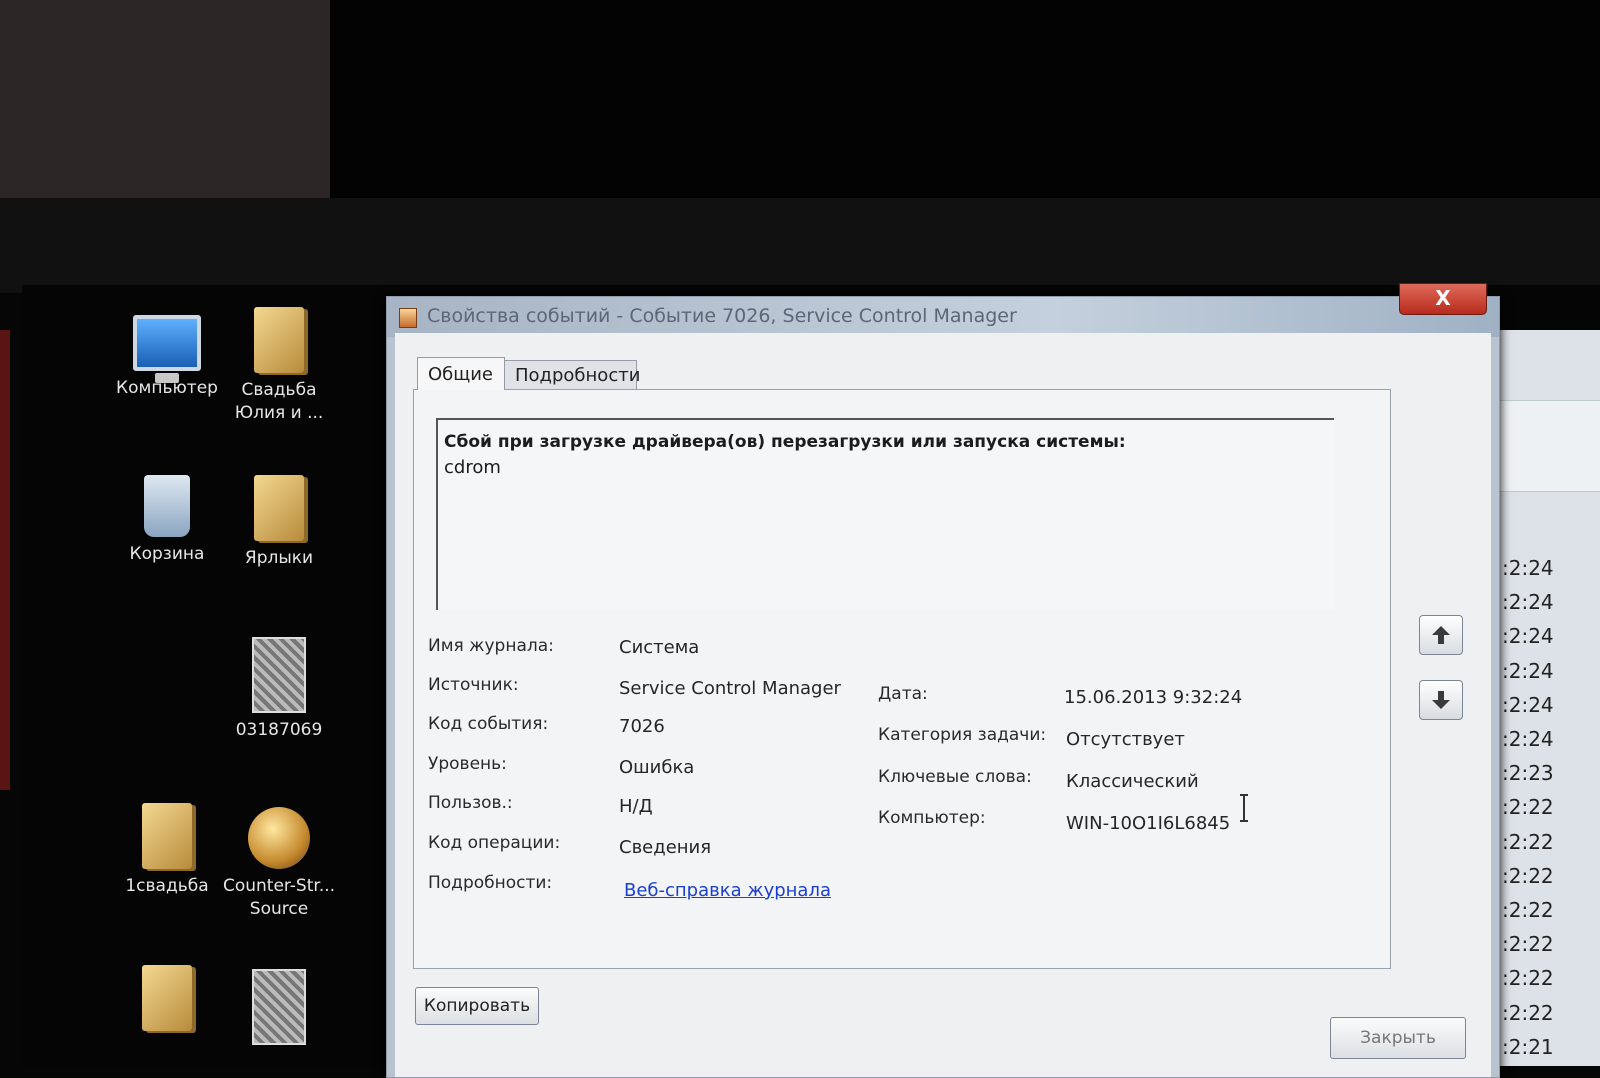 The height and width of the screenshot is (1078, 1600). I want to click on tab-details: Подробности, so click(572, 375).